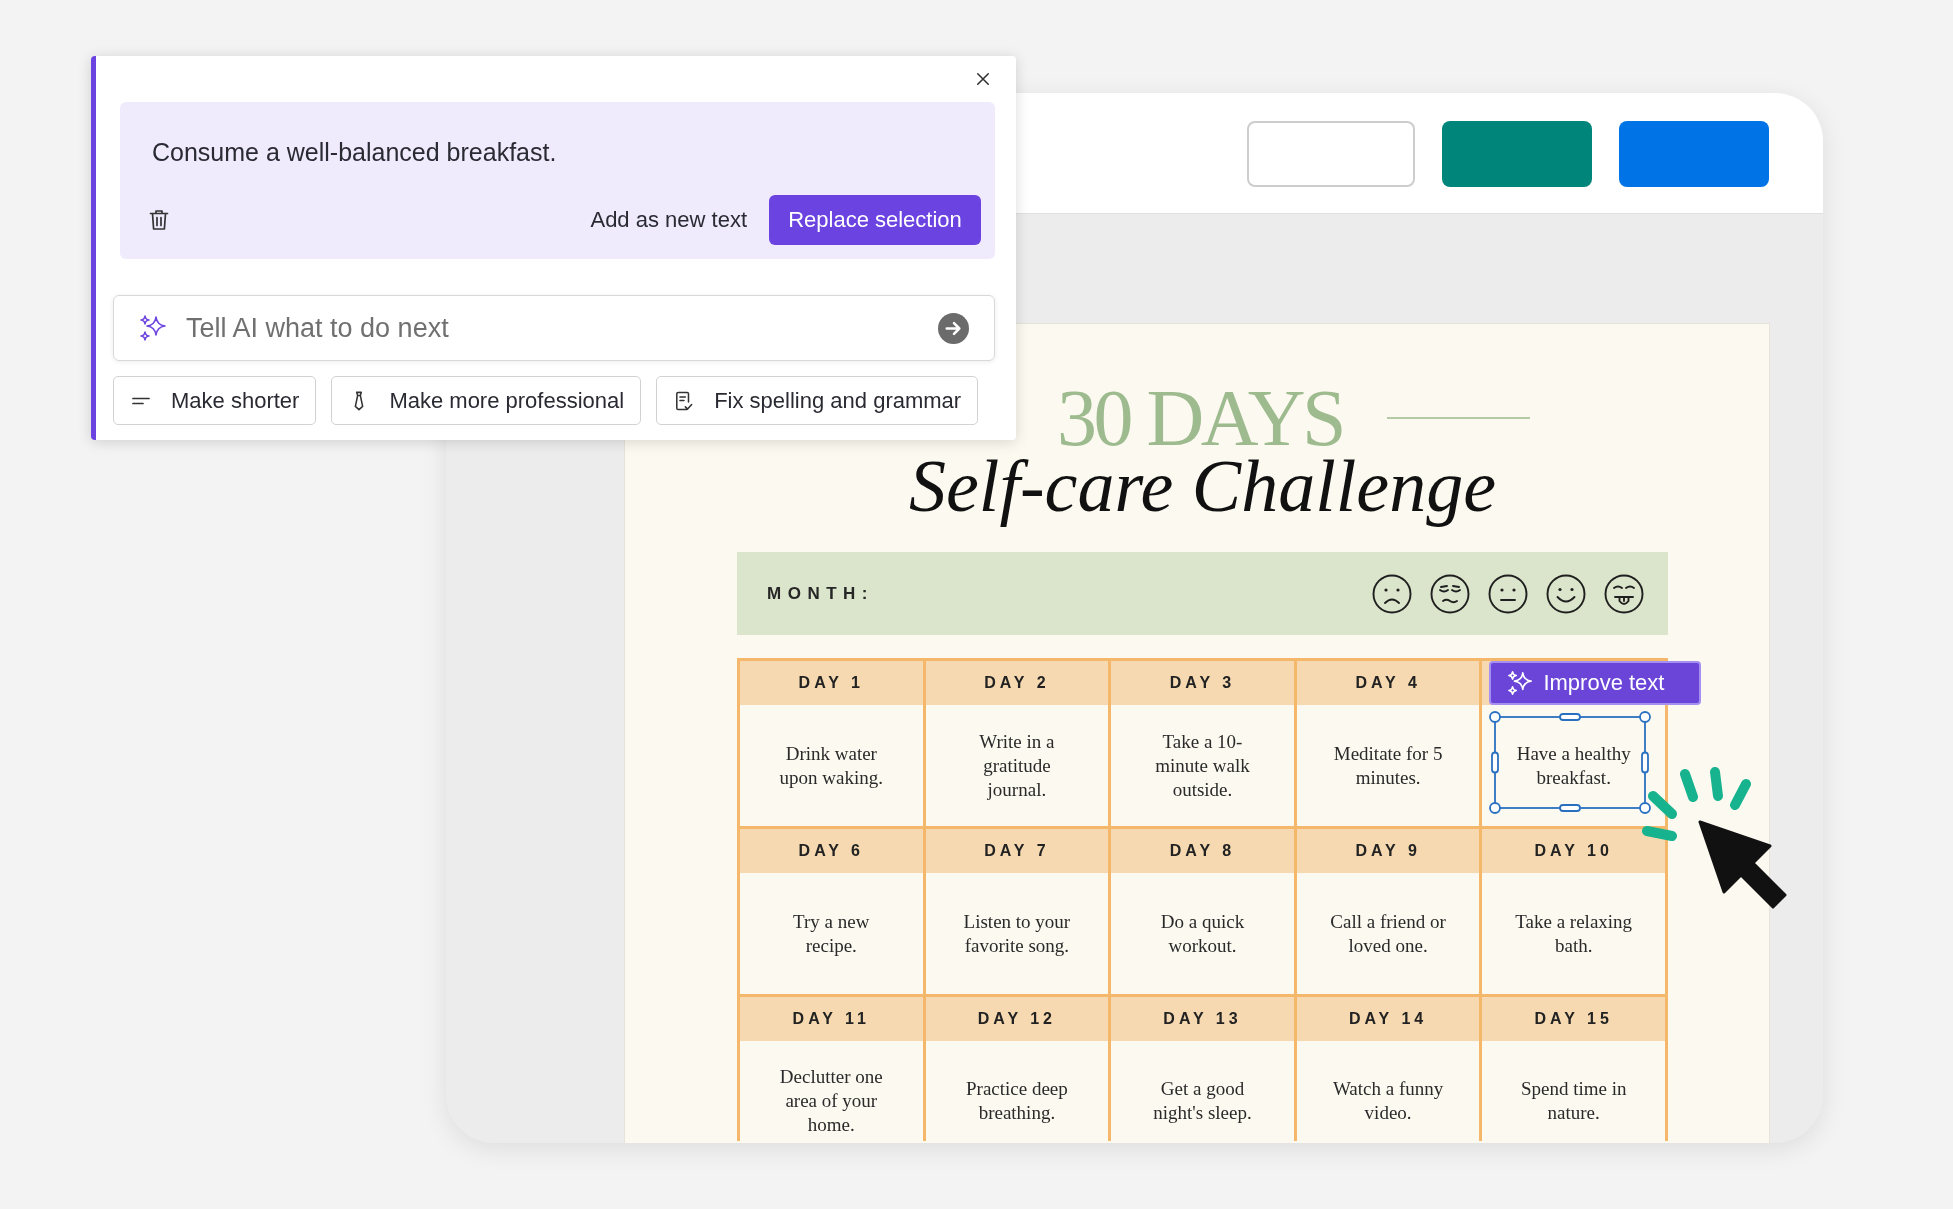  What do you see at coordinates (1508, 593) in the screenshot?
I see `neutral-face-icon` at bounding box center [1508, 593].